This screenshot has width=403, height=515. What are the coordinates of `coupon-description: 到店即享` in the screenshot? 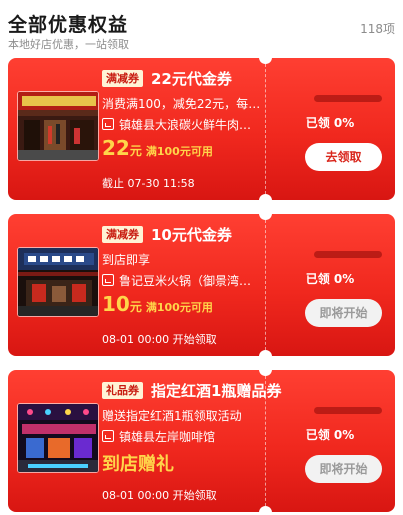 It's located at (126, 260).